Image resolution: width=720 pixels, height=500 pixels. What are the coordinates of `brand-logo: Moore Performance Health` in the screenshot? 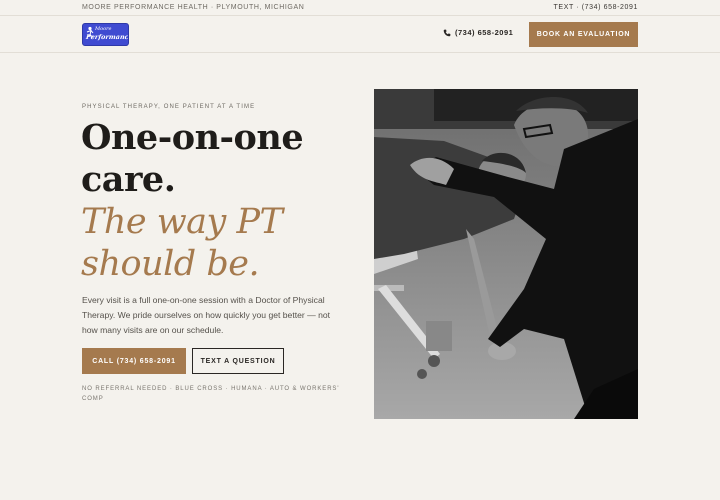 It's located at (105, 34).